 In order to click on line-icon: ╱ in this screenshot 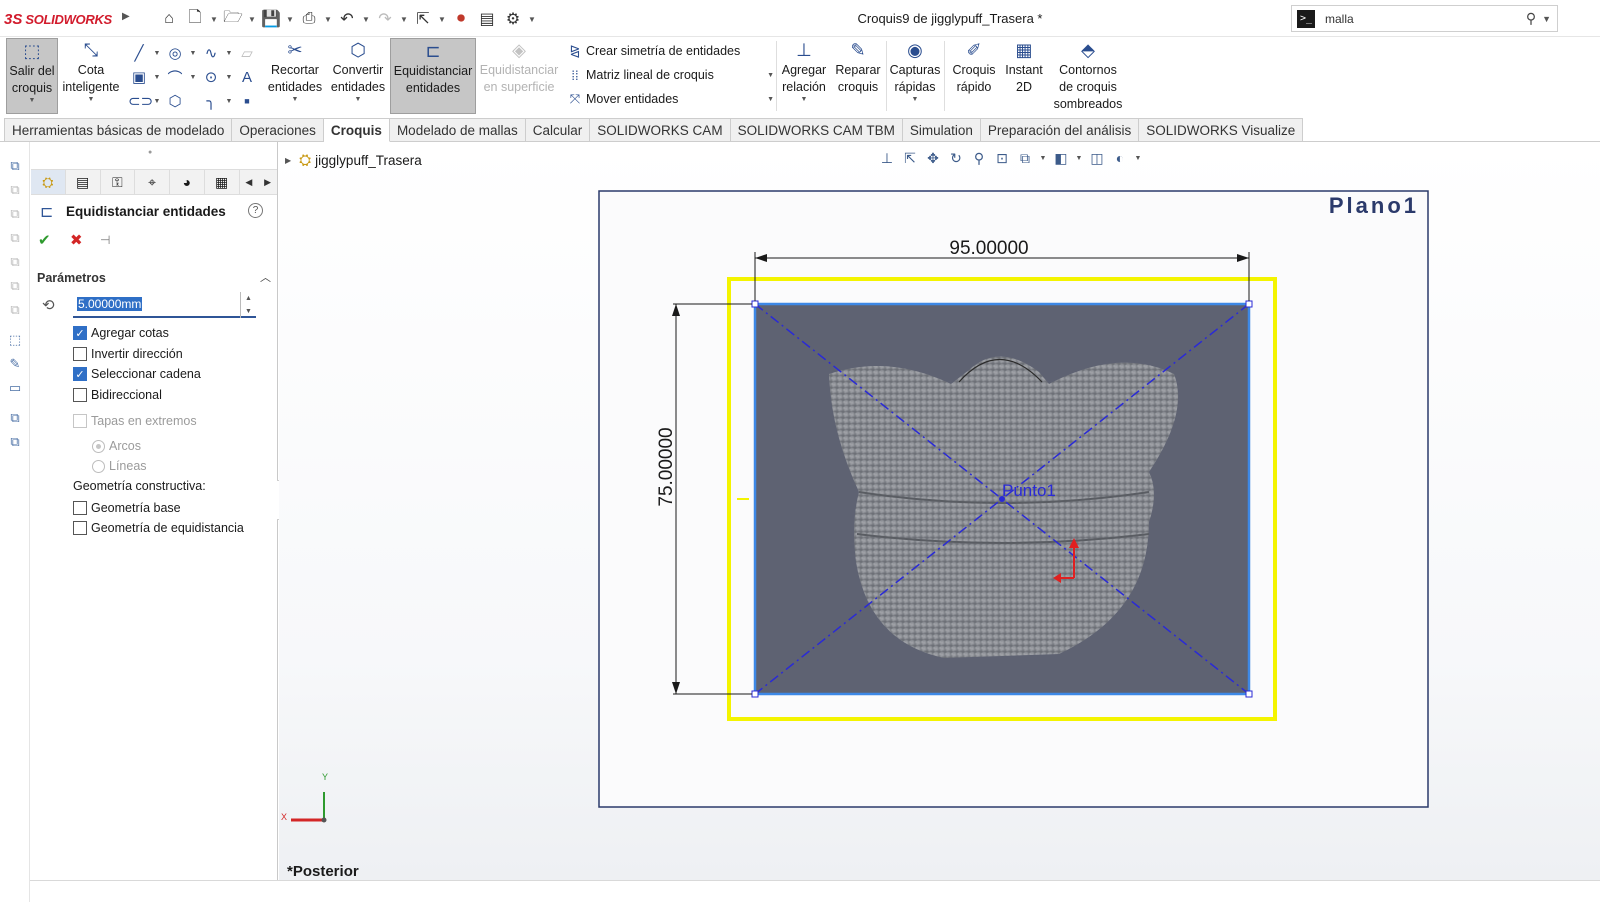, I will do `click(139, 53)`.